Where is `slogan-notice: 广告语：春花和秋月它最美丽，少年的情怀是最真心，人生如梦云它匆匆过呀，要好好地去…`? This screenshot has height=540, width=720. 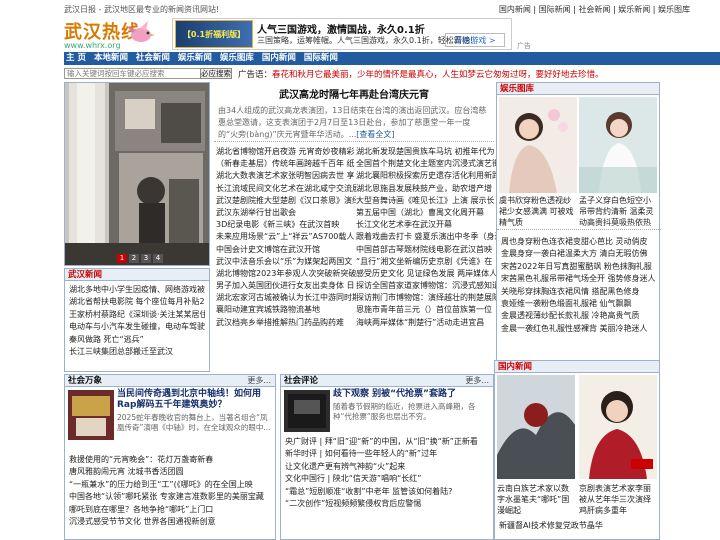
slogan-notice: 广告语：春花和秋月它最美丽，少年的情怀是最真心，人生如梦云它匆匆过呀，要好好地去… is located at coordinates (421, 74).